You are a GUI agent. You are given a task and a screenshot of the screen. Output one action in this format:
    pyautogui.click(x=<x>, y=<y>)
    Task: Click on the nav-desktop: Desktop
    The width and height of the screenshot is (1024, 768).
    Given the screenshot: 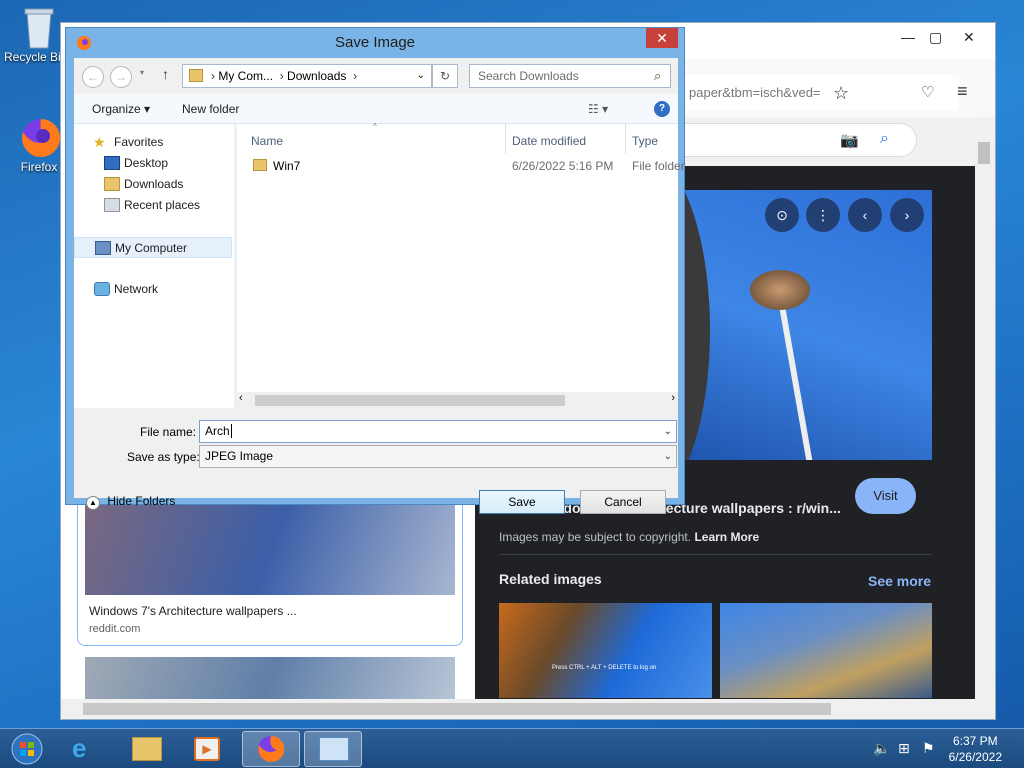 What is the action you would take?
    pyautogui.click(x=153, y=163)
    